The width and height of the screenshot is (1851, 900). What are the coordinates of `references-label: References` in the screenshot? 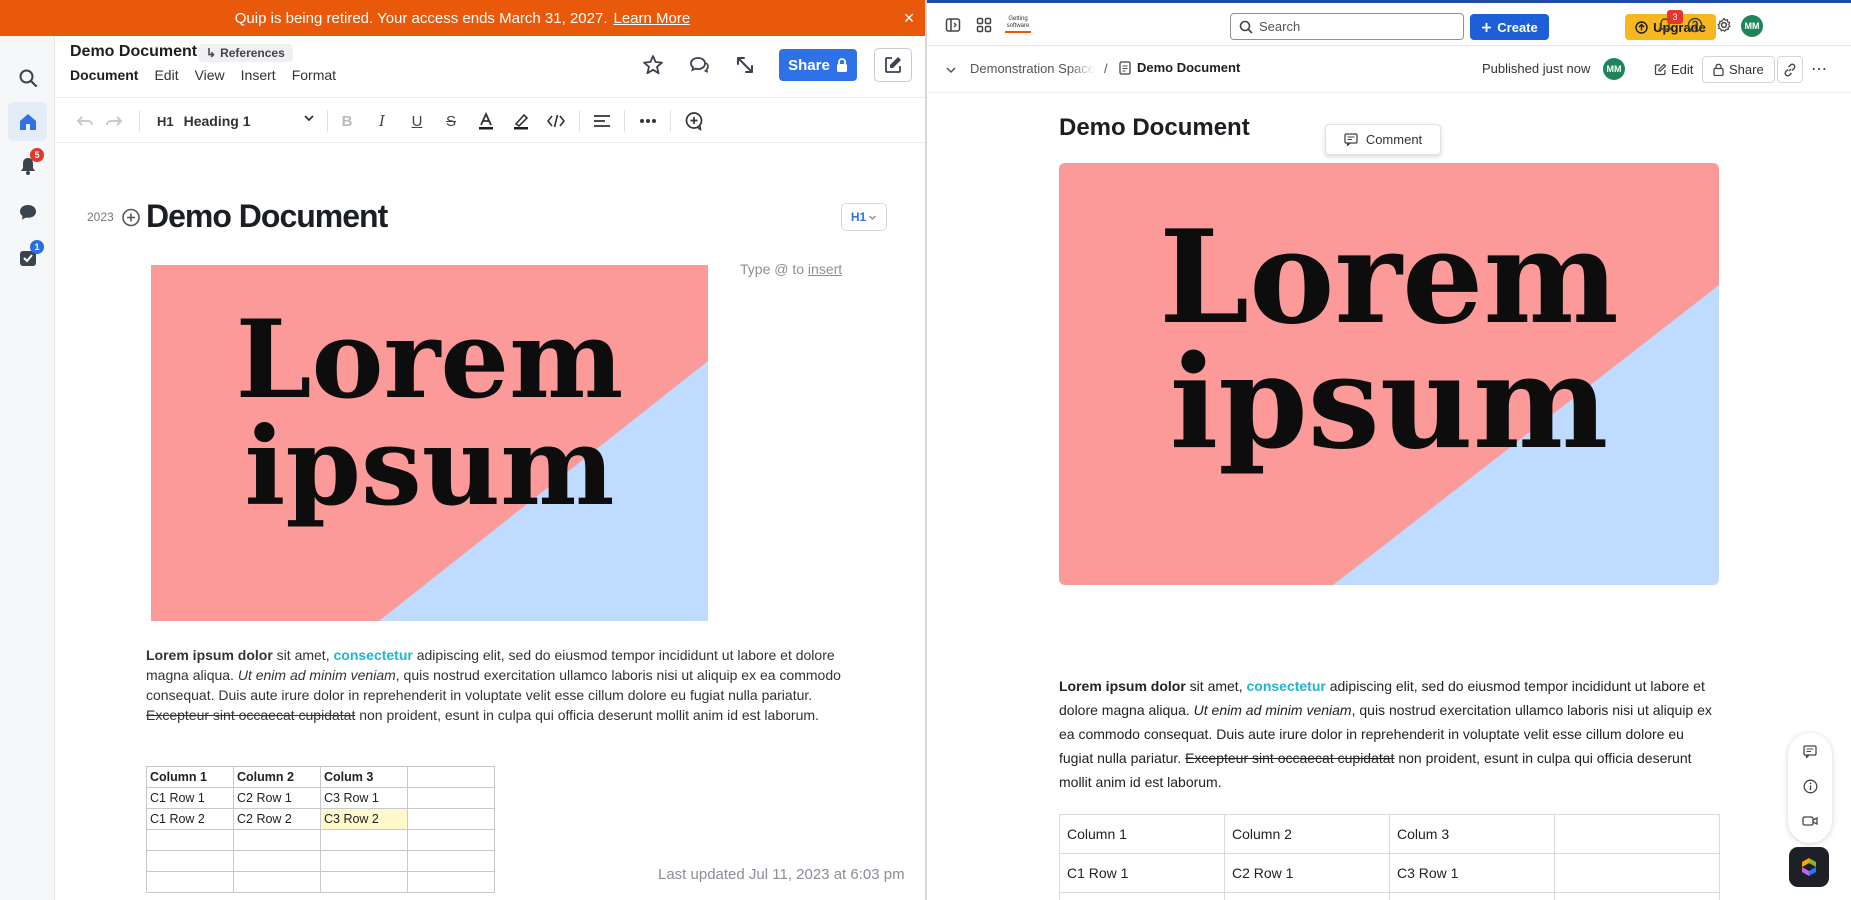 It's located at (252, 53).